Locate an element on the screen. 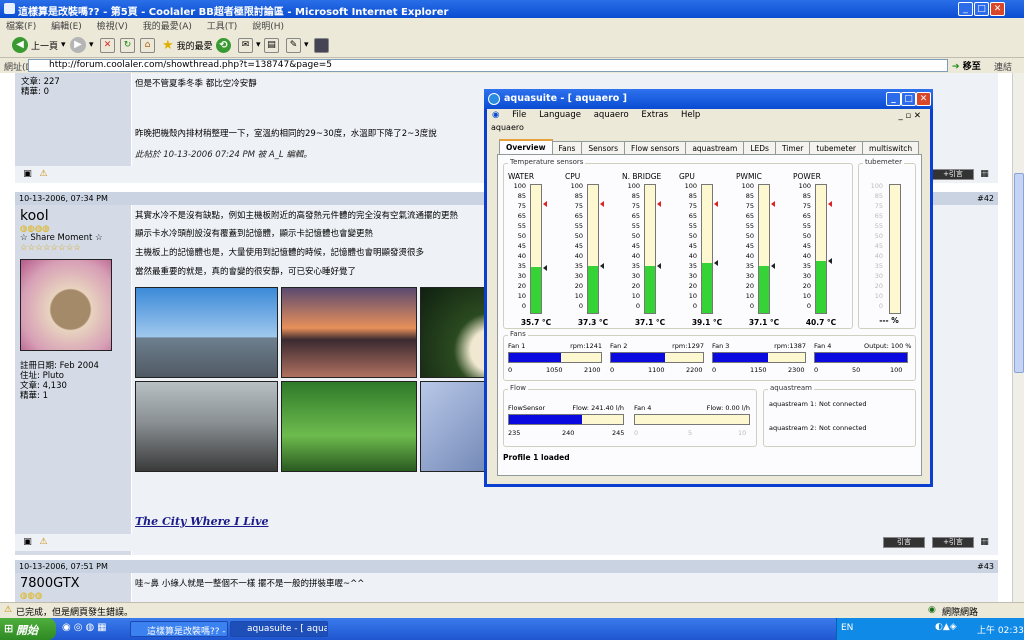 The width and height of the screenshot is (1024, 640). menu-view: 檢視(V) is located at coordinates (112, 25).